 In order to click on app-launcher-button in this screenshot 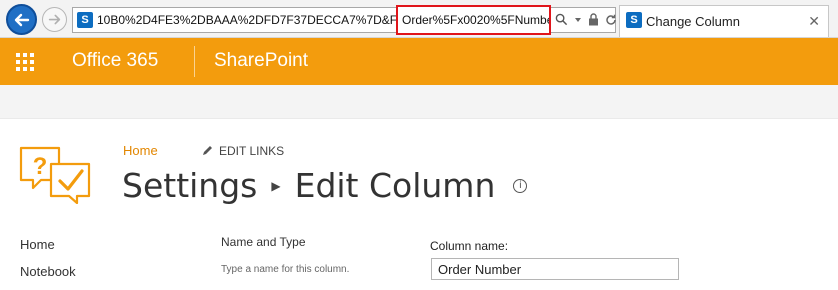, I will do `click(25, 61)`.